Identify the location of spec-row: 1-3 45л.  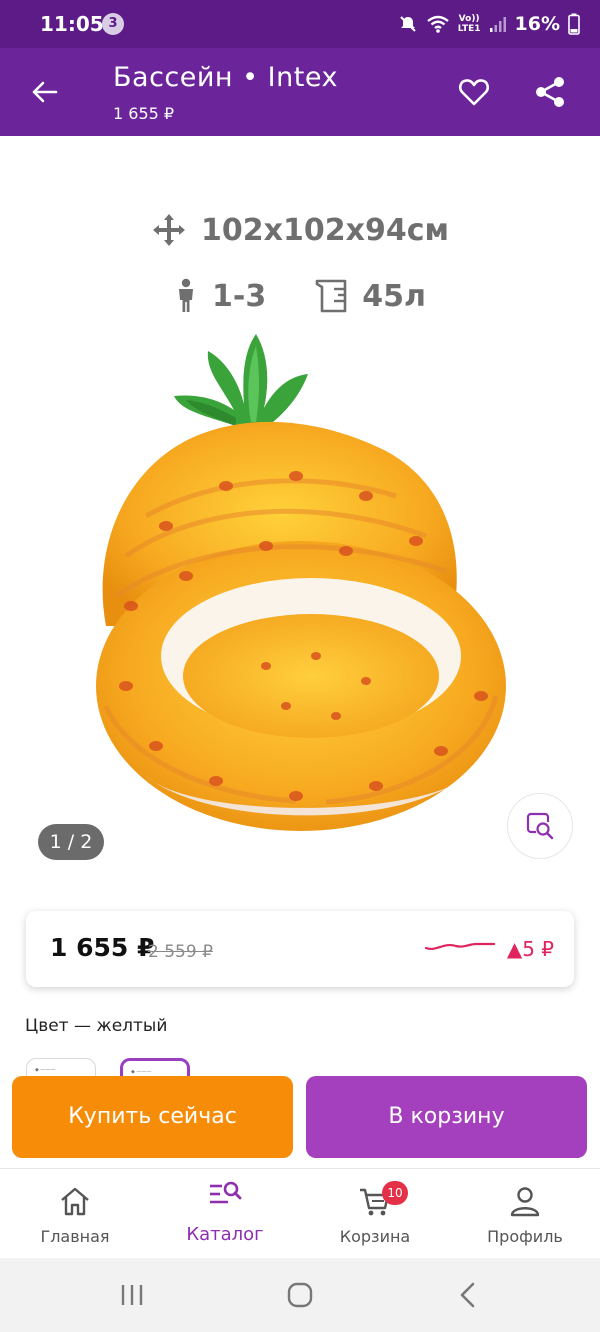
(300, 296).